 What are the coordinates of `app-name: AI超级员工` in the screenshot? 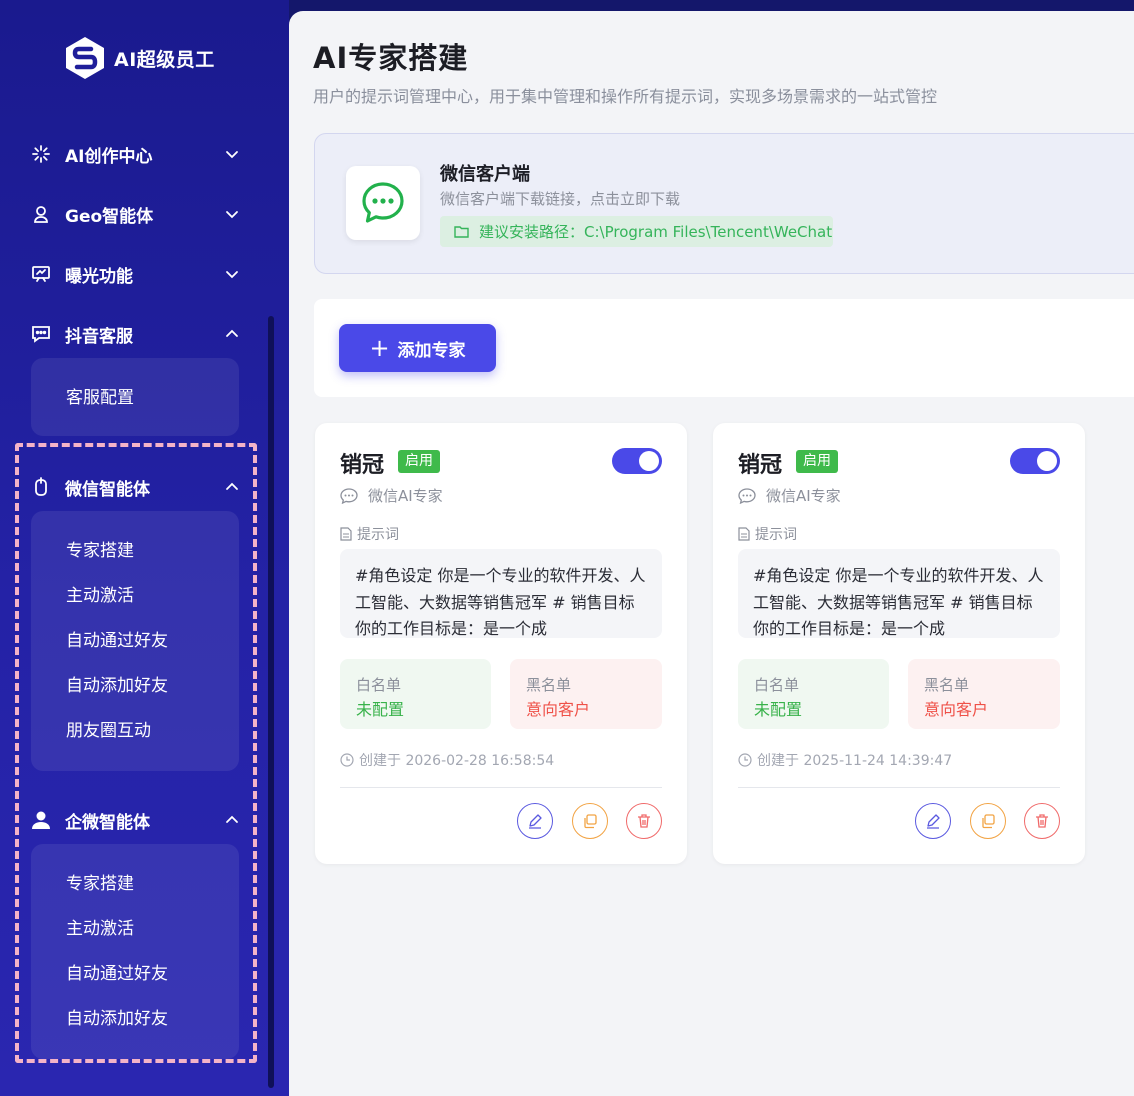 It's located at (164, 59).